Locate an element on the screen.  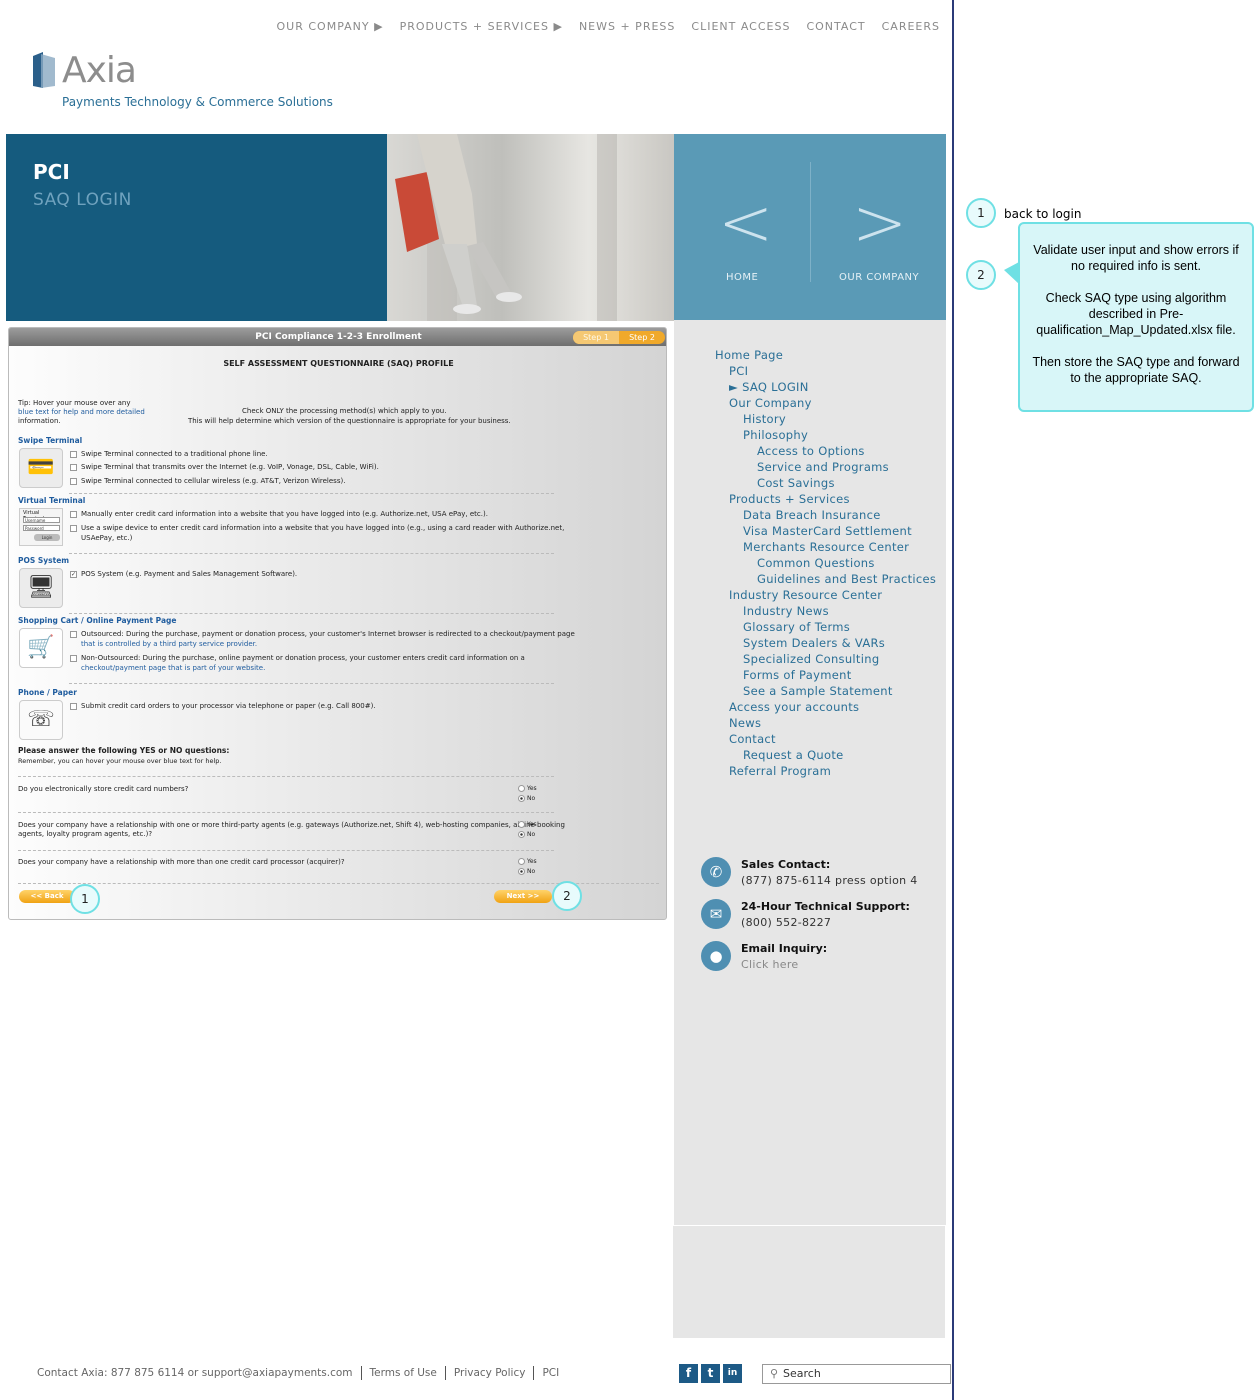
step-1: Step 1 is located at coordinates (596, 337).